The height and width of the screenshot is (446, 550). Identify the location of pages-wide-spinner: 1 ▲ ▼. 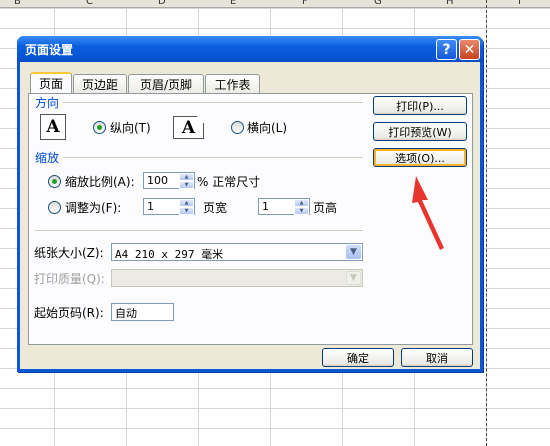
(169, 206).